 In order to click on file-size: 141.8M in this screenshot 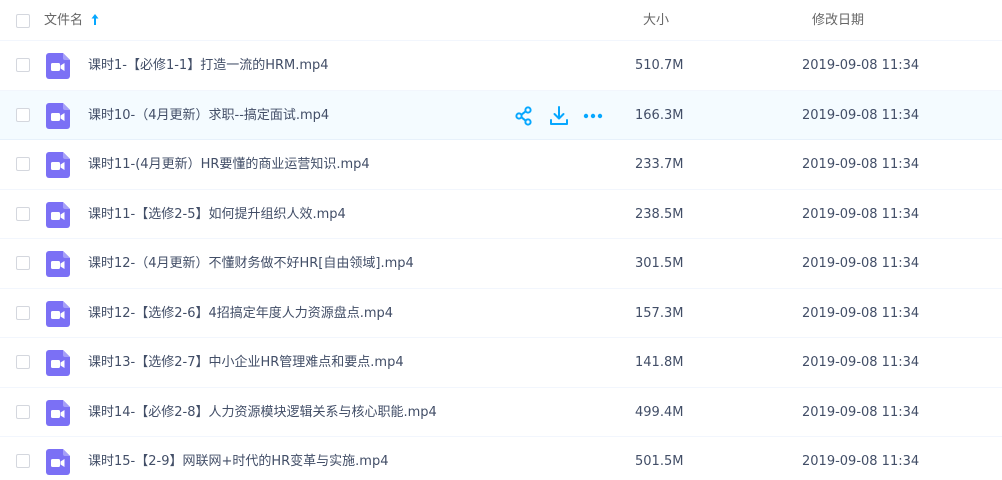, I will do `click(659, 362)`.